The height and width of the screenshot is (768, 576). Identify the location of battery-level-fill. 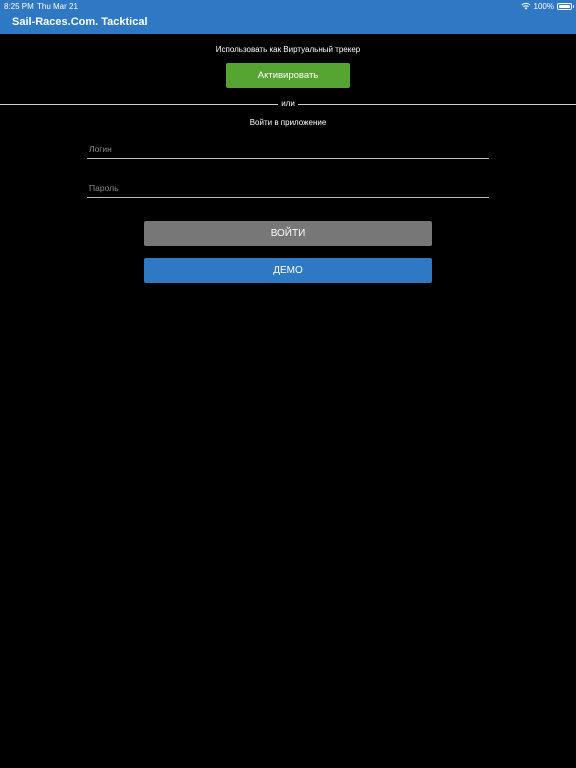
(564, 6).